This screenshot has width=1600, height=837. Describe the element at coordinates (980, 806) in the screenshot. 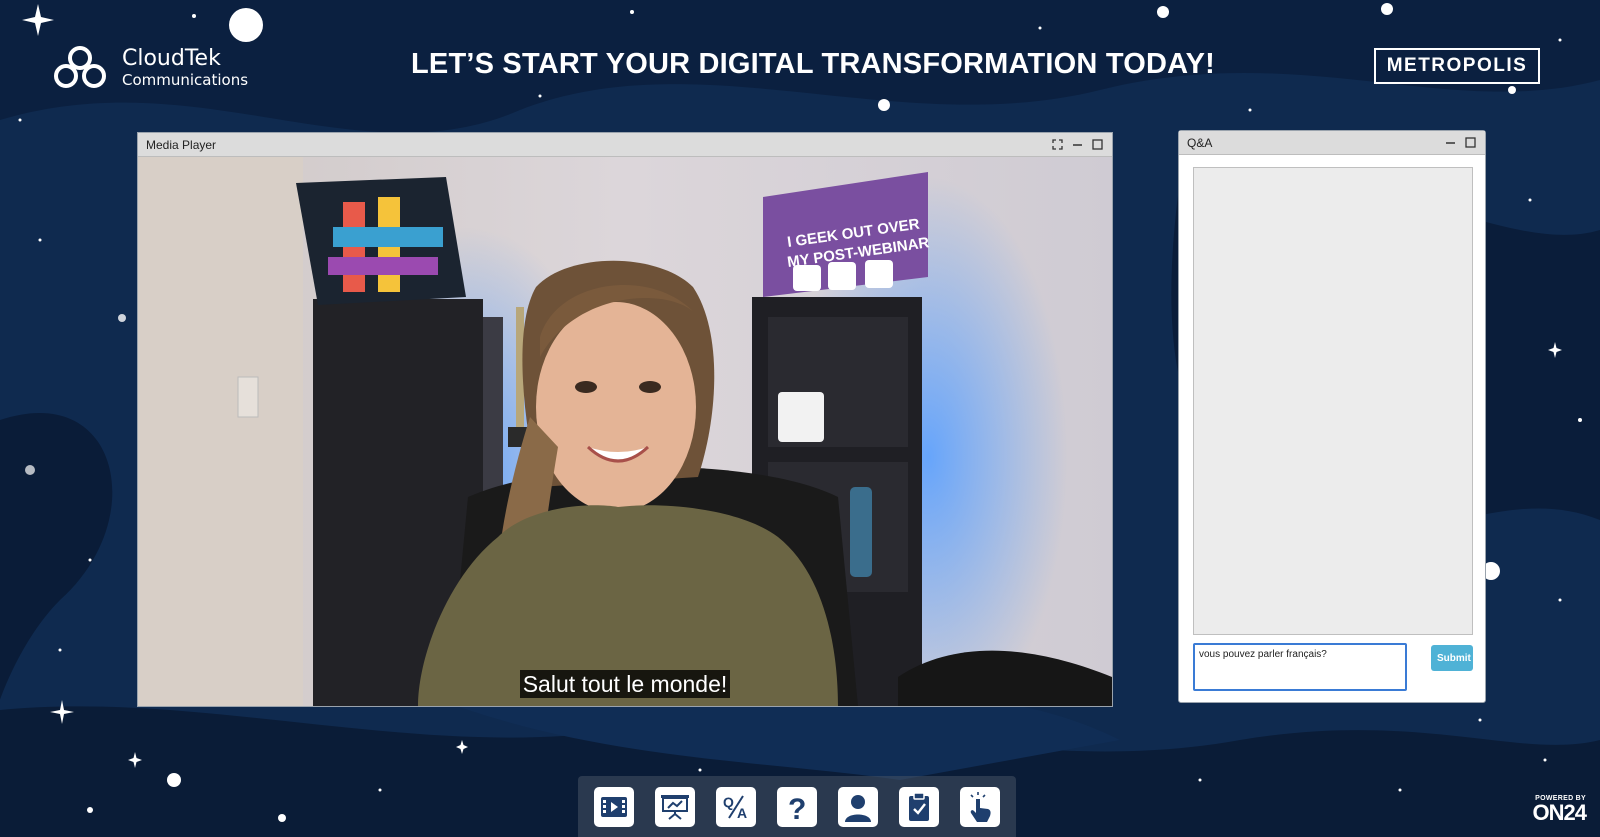

I see `engagement-icon` at that location.